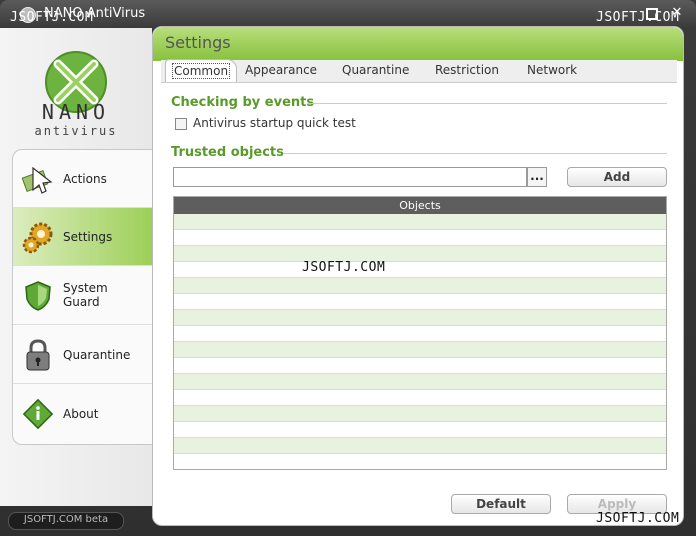  I want to click on sidebar-item-about: About, so click(82, 414).